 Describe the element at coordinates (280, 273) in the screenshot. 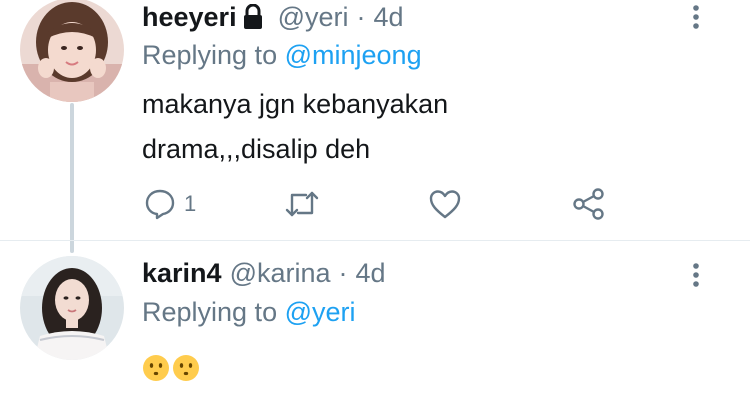

I see `handle: @karina` at that location.